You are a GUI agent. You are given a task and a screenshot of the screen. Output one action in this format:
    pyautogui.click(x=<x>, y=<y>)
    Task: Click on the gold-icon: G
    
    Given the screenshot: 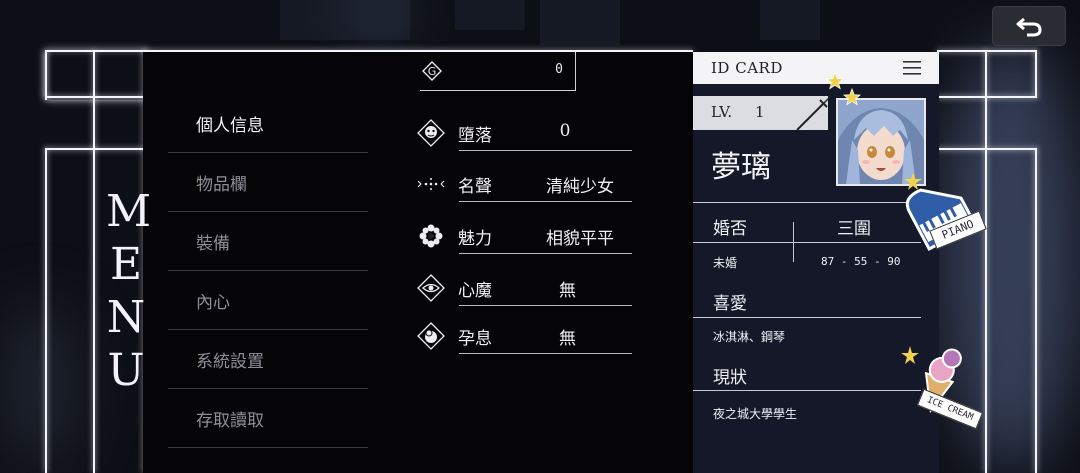 What is the action you would take?
    pyautogui.click(x=432, y=71)
    